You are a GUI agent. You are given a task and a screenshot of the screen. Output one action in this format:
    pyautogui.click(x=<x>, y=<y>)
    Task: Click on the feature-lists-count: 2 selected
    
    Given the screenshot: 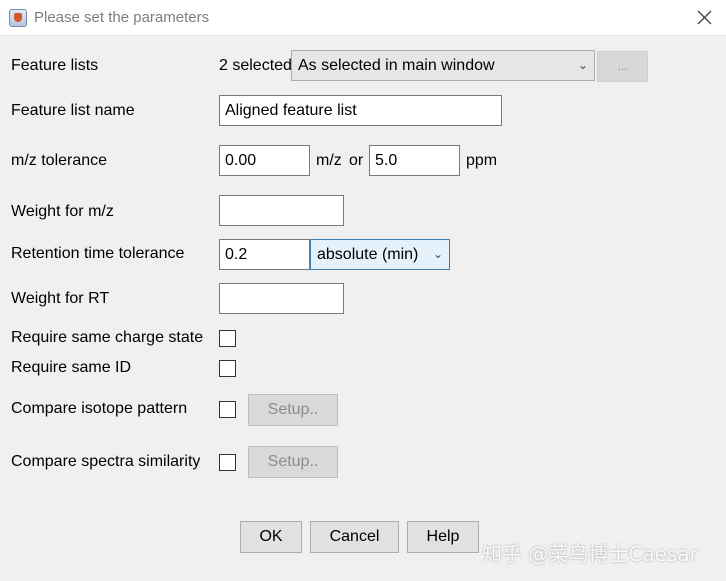 What is the action you would take?
    pyautogui.click(x=255, y=65)
    